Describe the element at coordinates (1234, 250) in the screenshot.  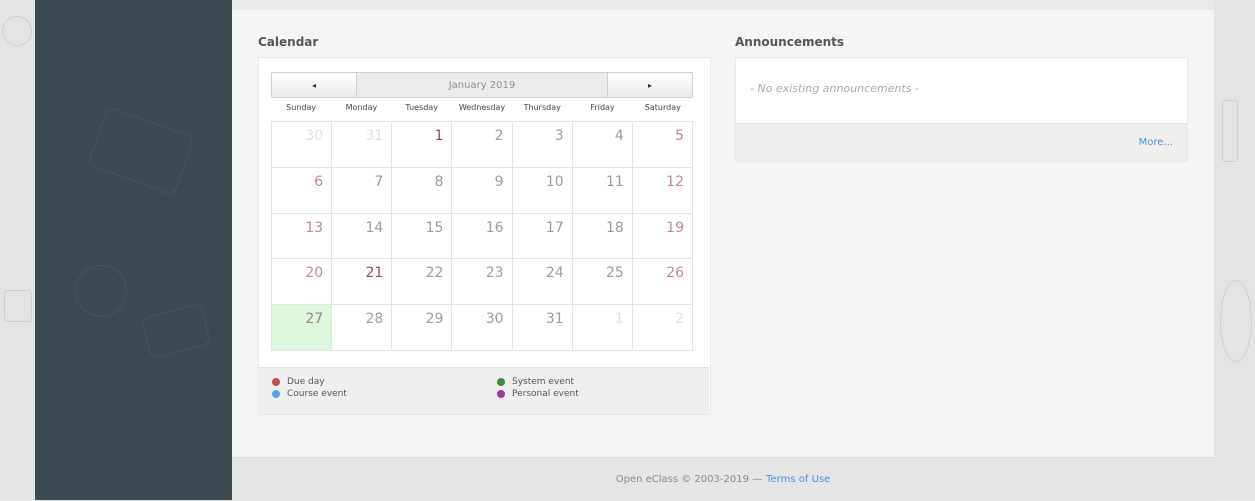
I see `background-right` at that location.